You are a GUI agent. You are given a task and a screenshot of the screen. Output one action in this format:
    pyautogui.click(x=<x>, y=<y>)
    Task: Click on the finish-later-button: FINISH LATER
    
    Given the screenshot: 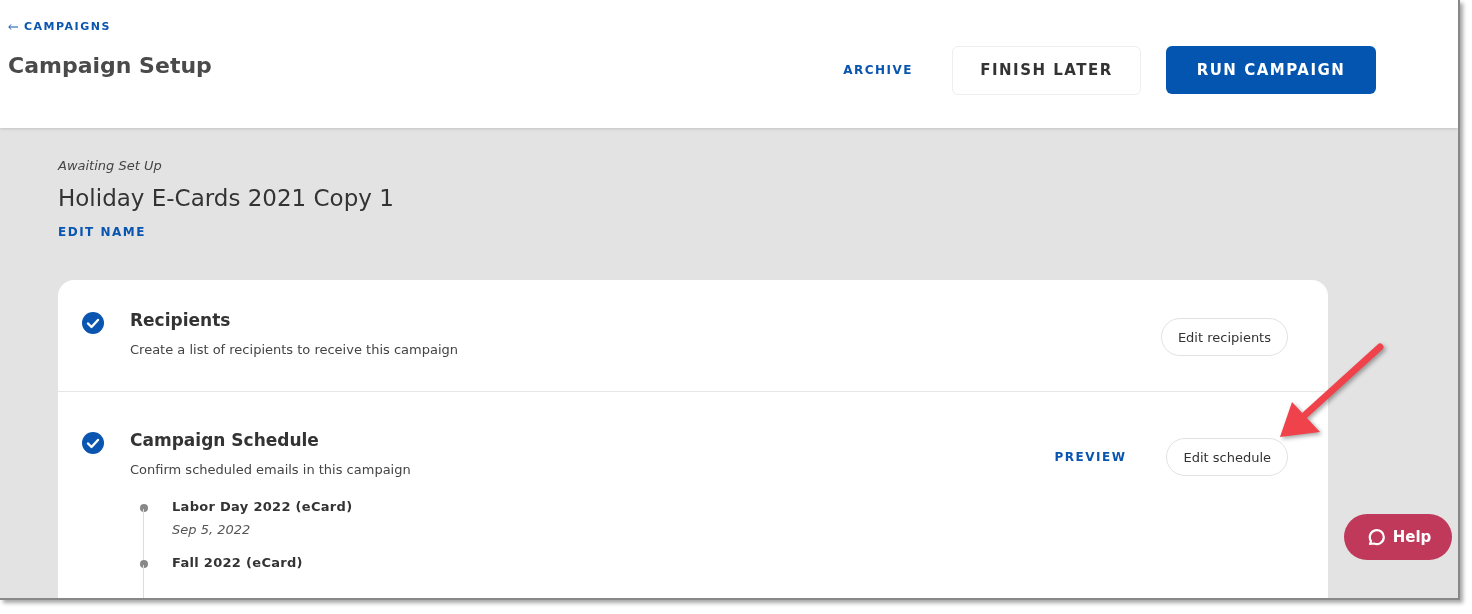 What is the action you would take?
    pyautogui.click(x=1046, y=70)
    